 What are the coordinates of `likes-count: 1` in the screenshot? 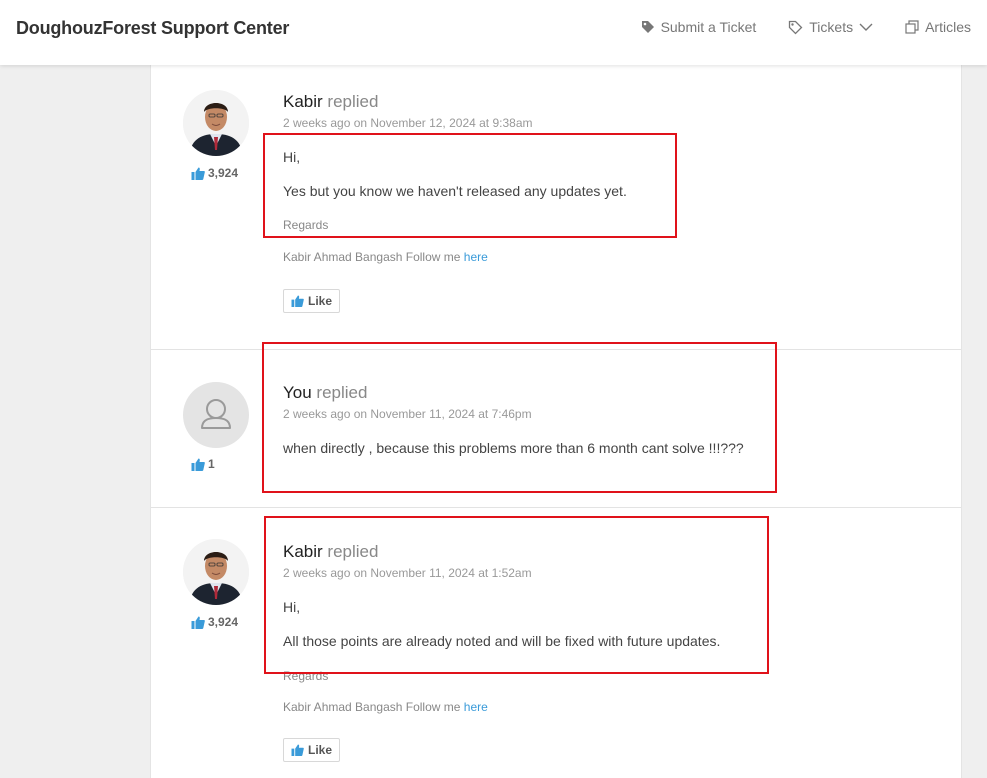 It's located at (203, 464).